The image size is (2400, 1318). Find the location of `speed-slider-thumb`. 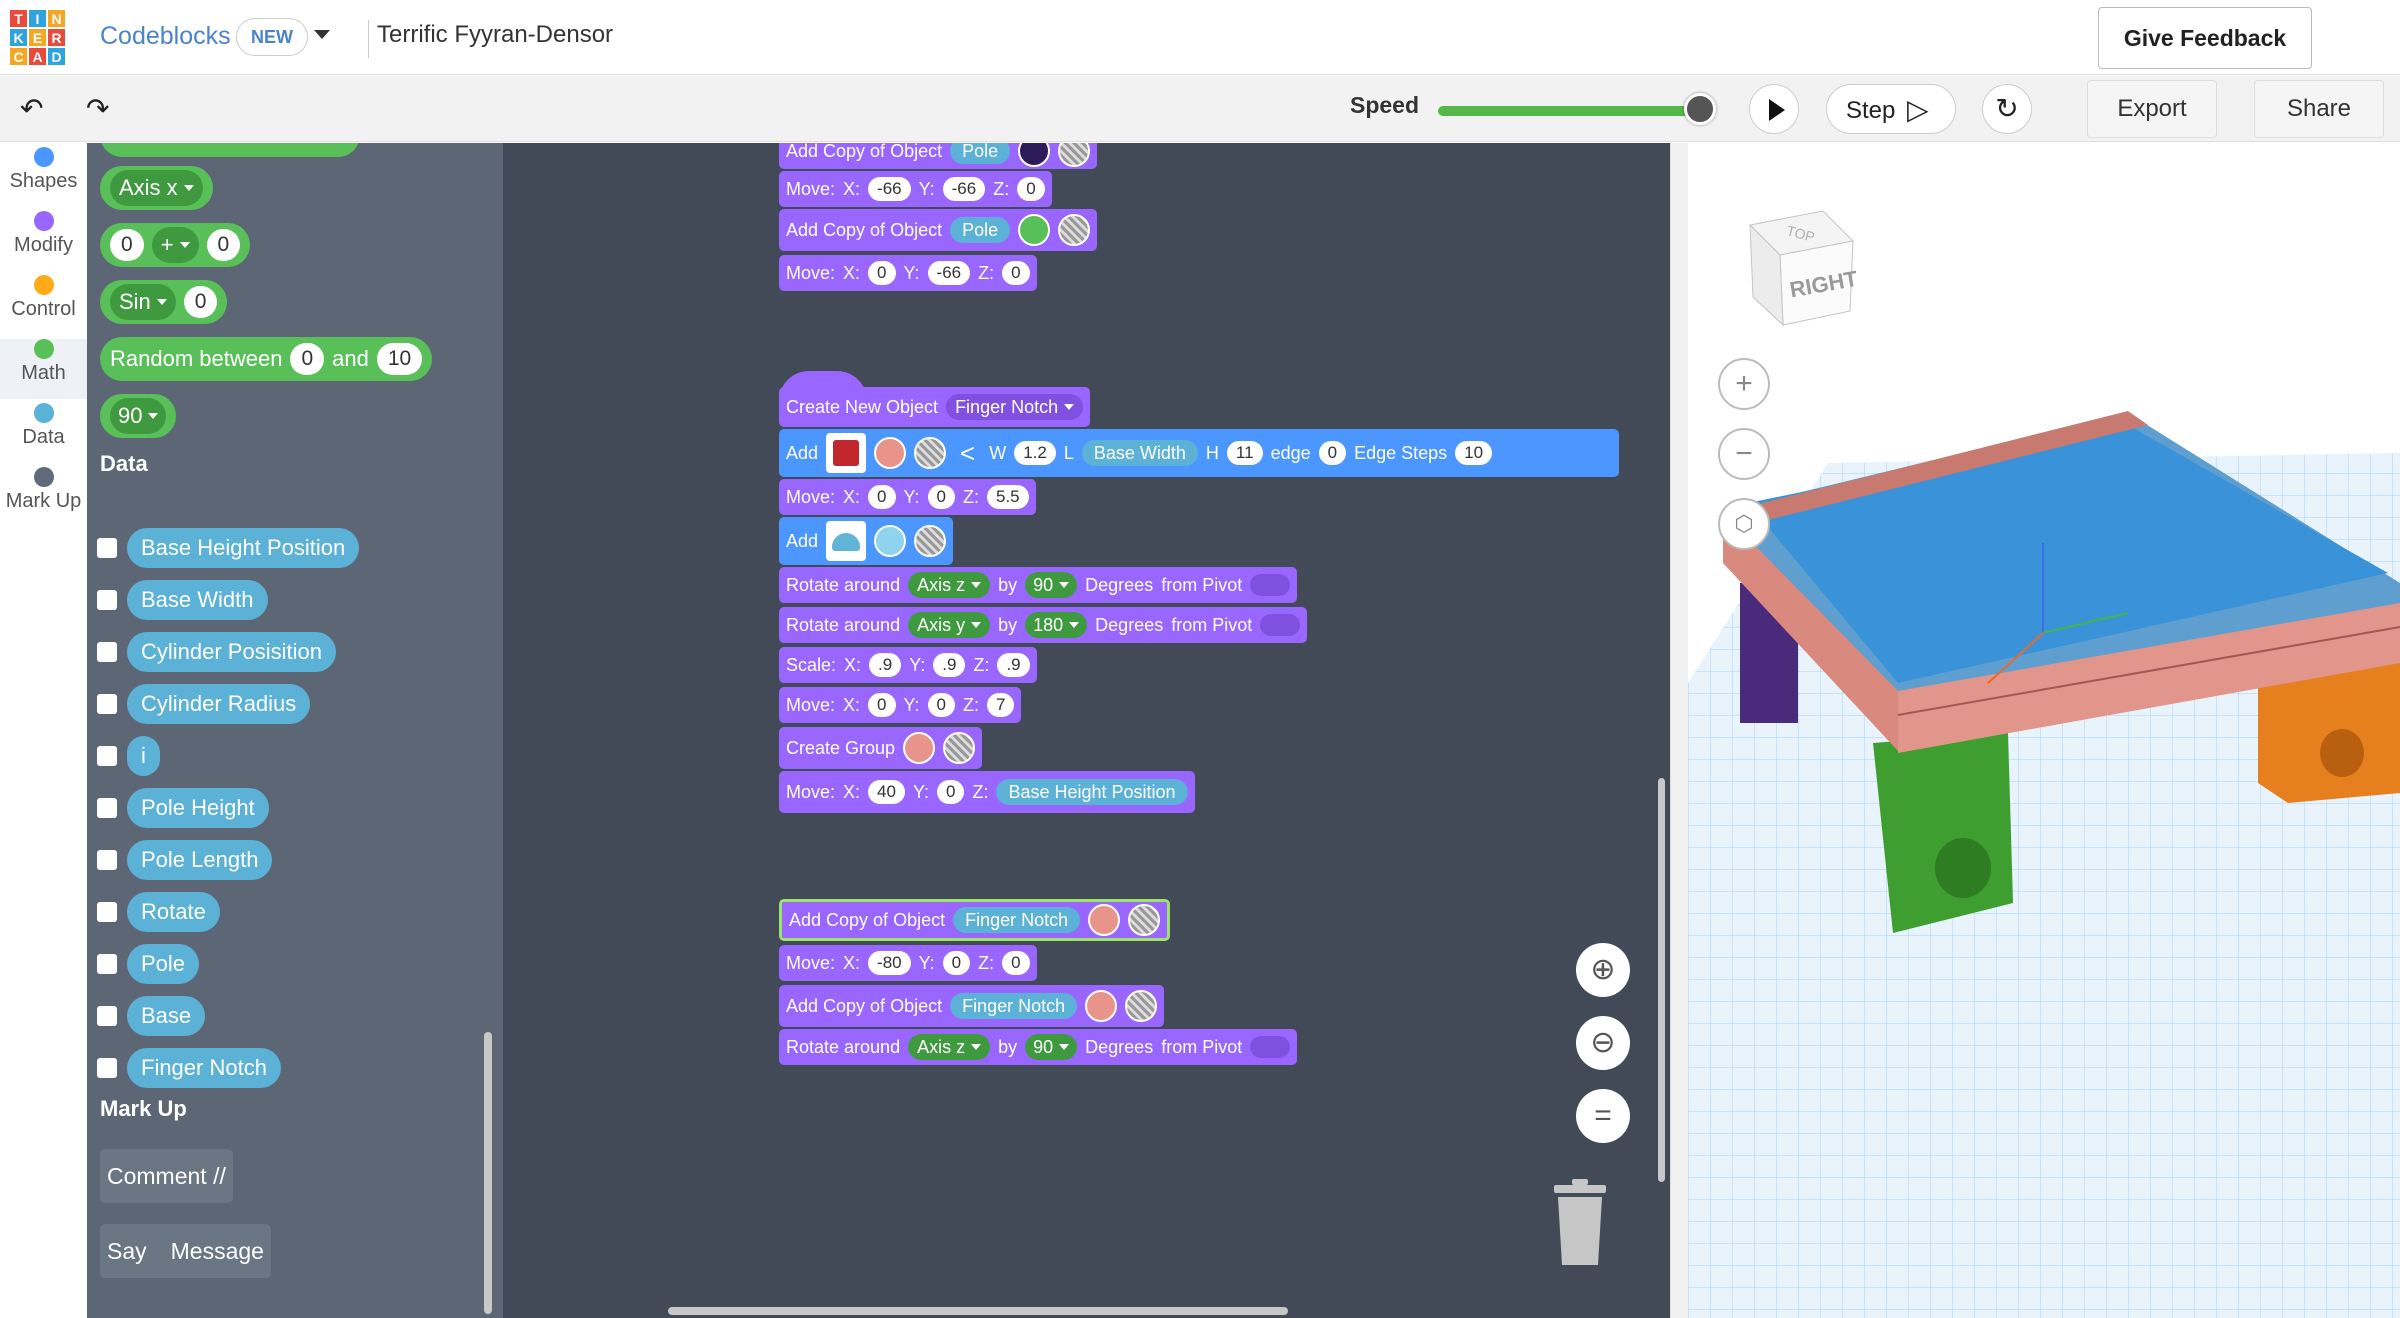

speed-slider-thumb is located at coordinates (1700, 109).